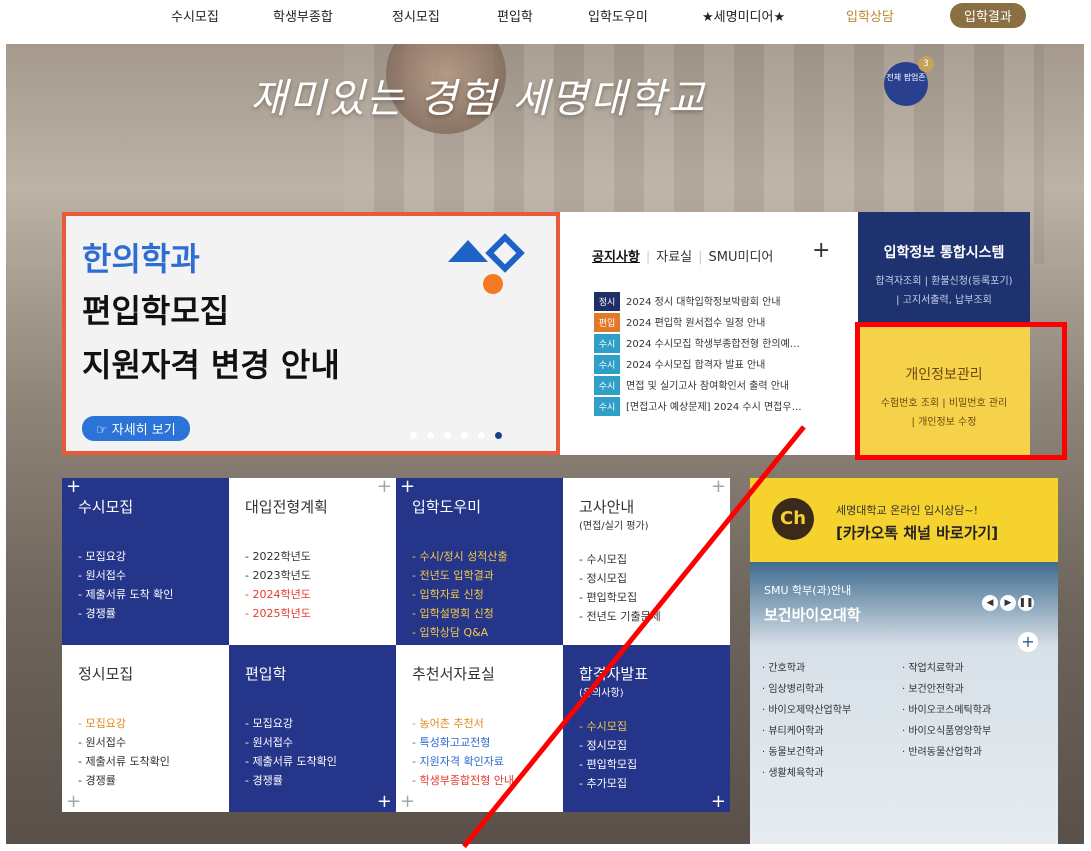  I want to click on card-transfer: 편입학 모집요강원서접수제출서류 도착확인경쟁률 +, so click(312, 728).